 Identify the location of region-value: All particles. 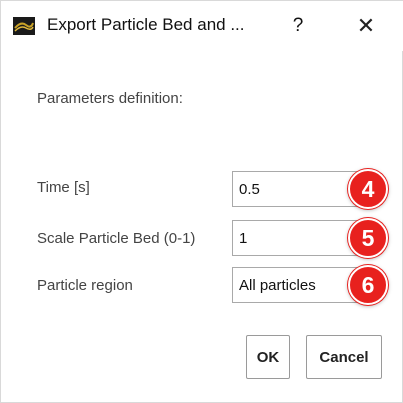
(277, 285).